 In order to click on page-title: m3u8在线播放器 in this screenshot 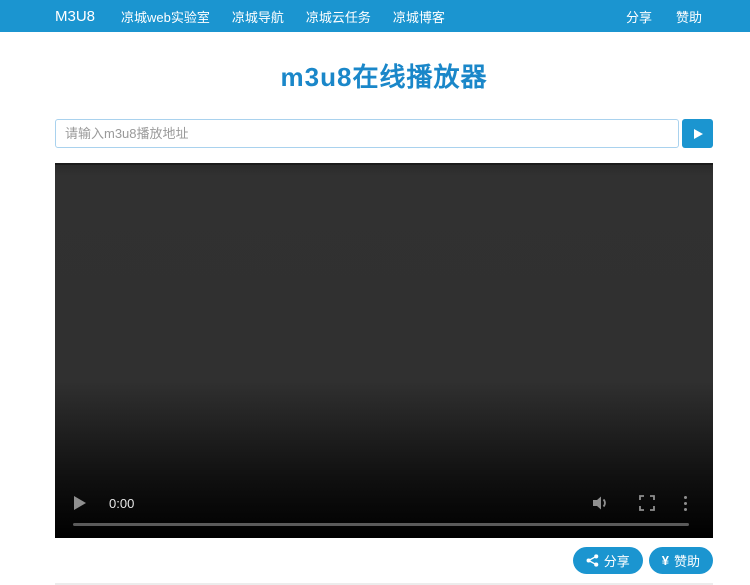, I will do `click(384, 77)`.